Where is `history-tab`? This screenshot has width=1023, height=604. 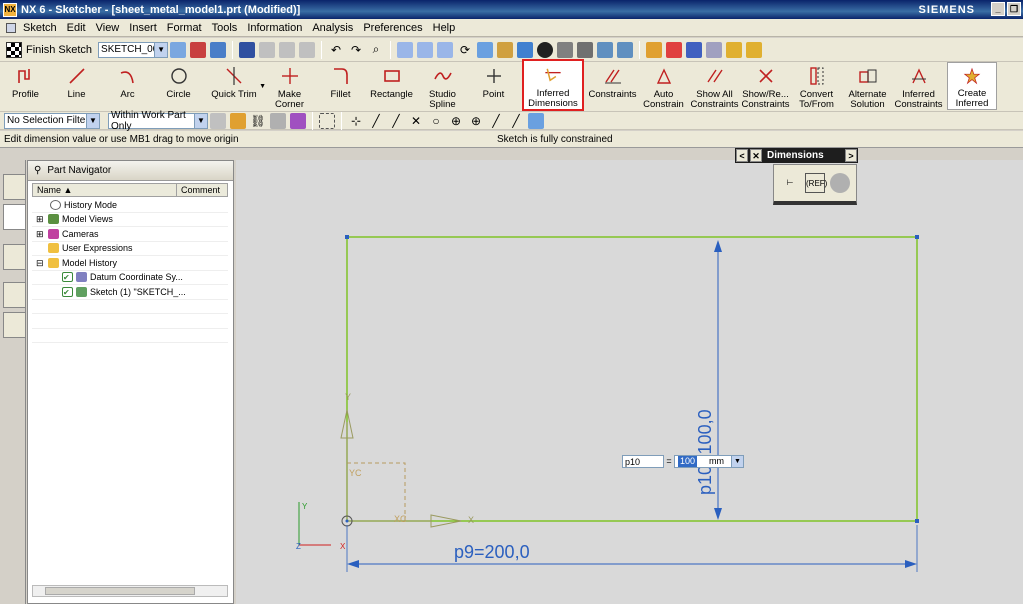 history-tab is located at coordinates (14, 295).